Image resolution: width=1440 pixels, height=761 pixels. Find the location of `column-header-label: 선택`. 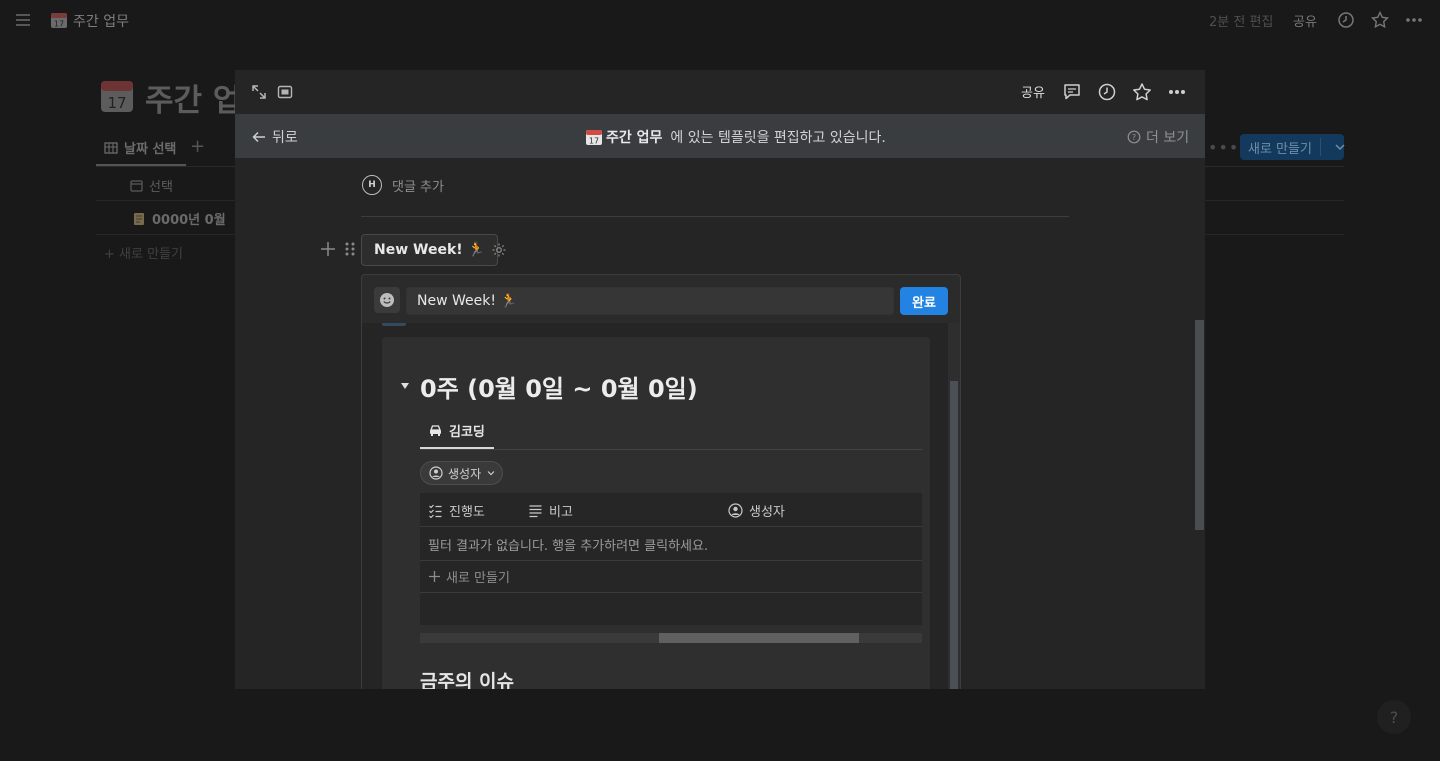

column-header-label: 선택 is located at coordinates (161, 187).